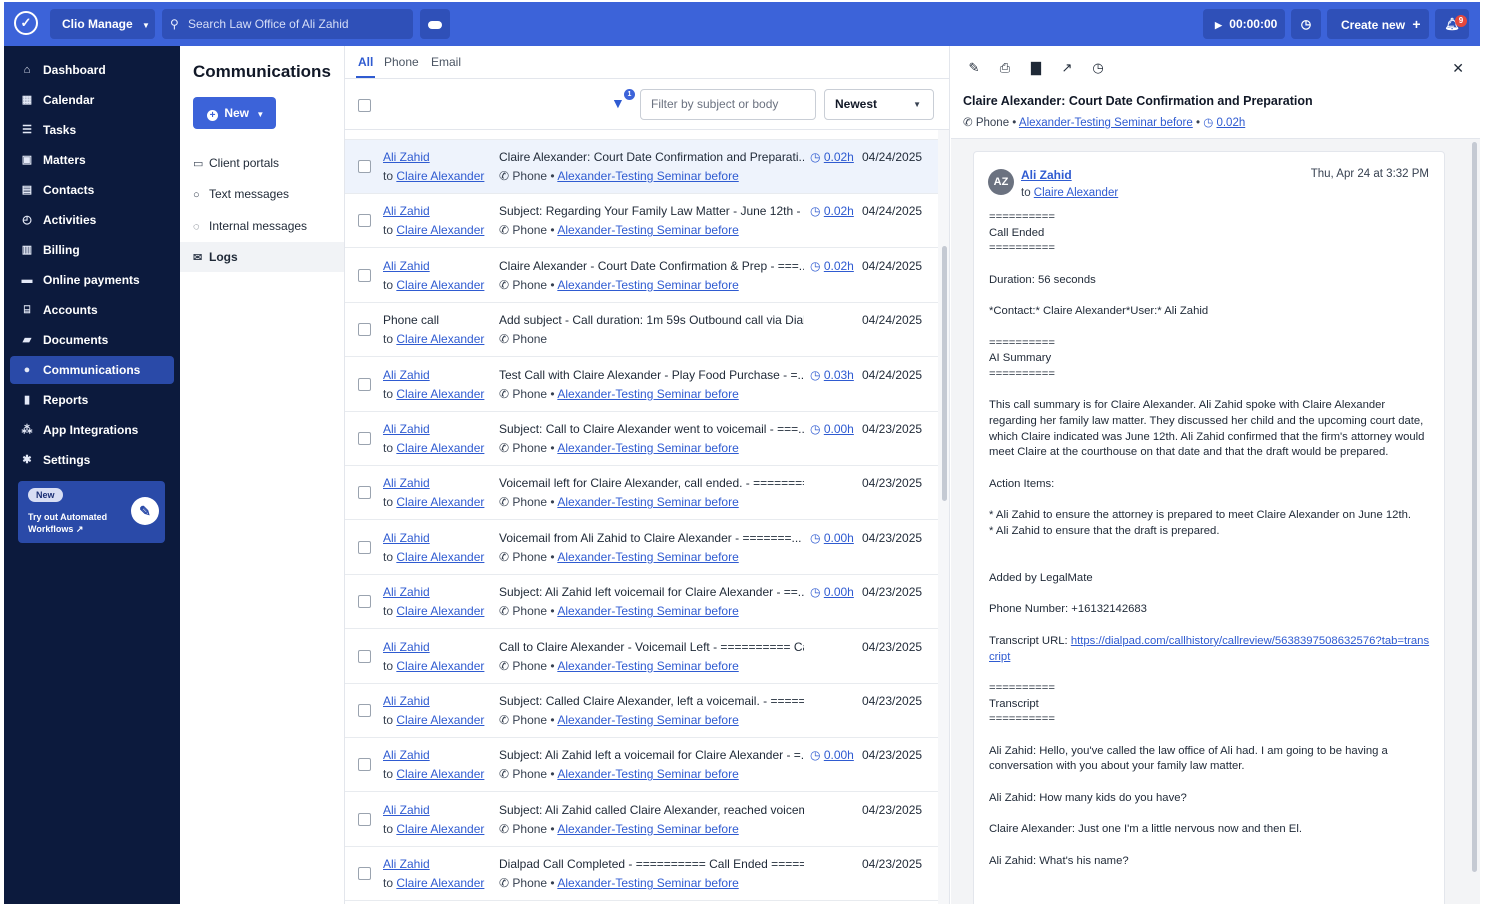 Image resolution: width=1490 pixels, height=904 pixels. What do you see at coordinates (92, 280) in the screenshot?
I see `nav-item-online-payments: ▬ Online payments` at bounding box center [92, 280].